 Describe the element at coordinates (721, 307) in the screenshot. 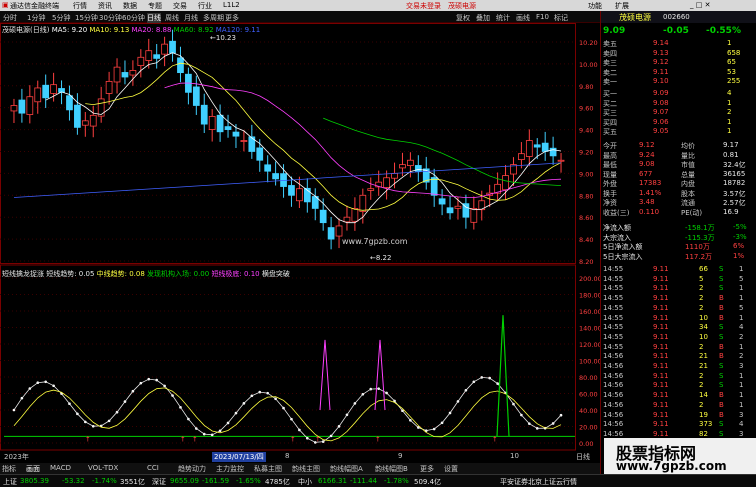

I see `tick-direction: B` at that location.